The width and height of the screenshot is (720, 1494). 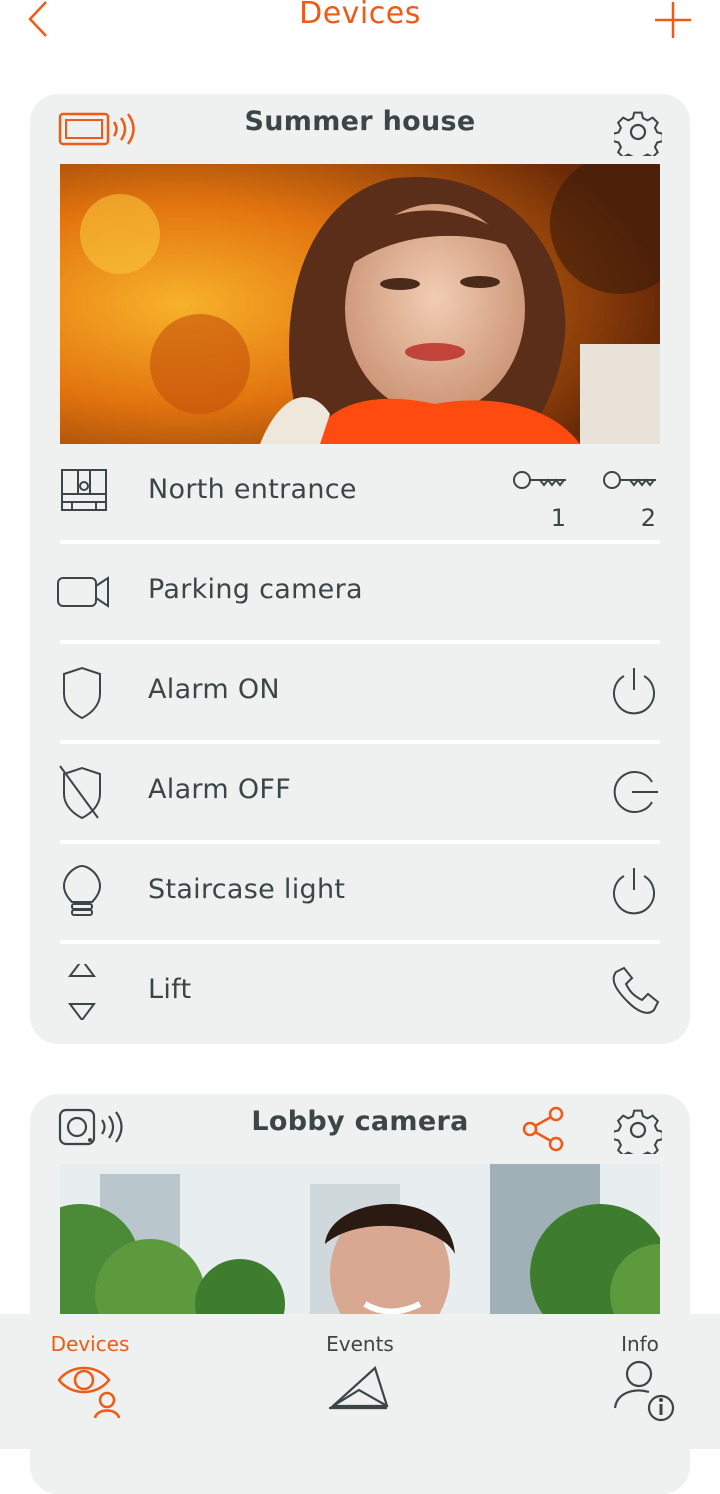 What do you see at coordinates (558, 518) in the screenshot?
I see `key-number: 1` at bounding box center [558, 518].